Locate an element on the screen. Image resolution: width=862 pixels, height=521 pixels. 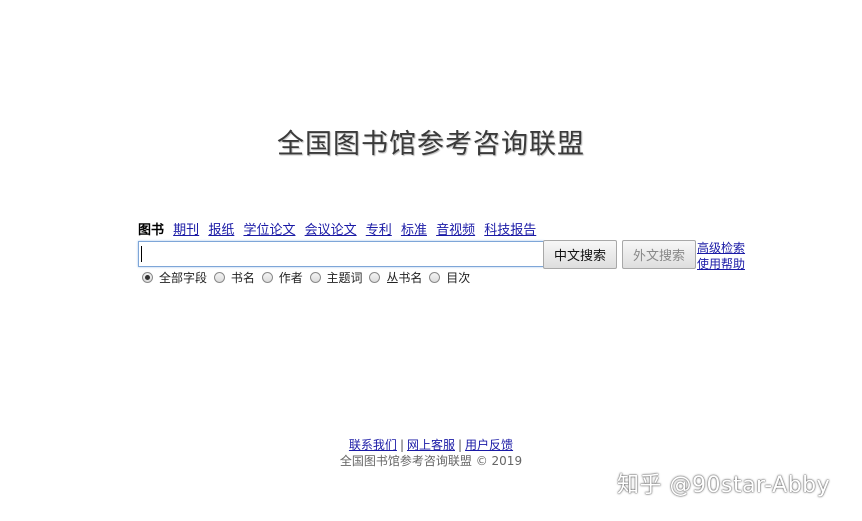
tab-standards: 标准 is located at coordinates (414, 228).